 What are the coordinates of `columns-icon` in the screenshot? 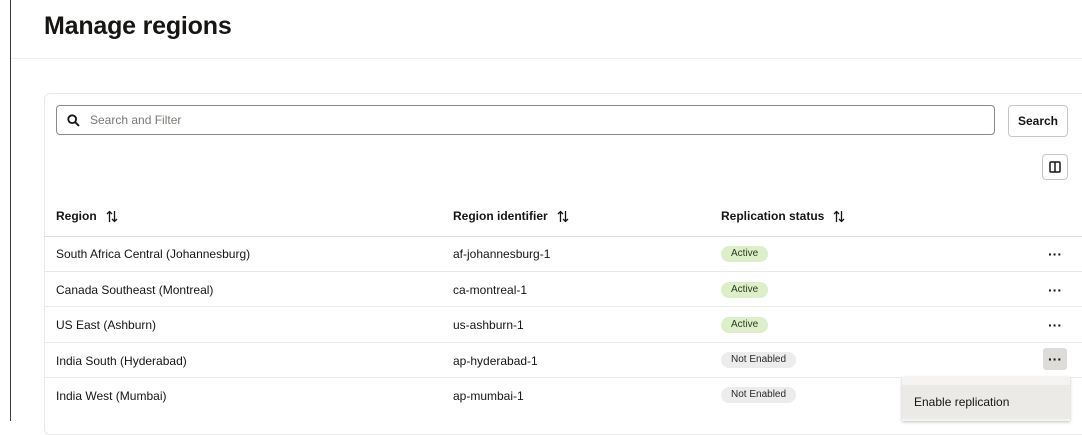 It's located at (1055, 167).